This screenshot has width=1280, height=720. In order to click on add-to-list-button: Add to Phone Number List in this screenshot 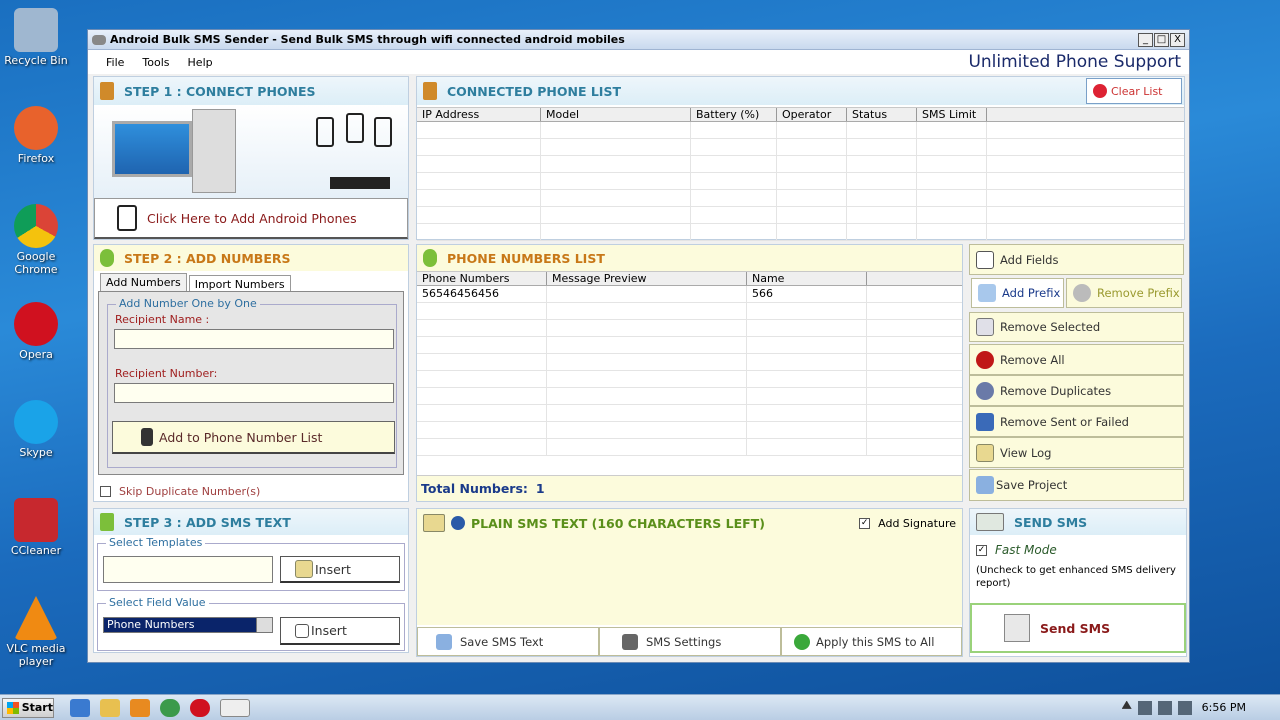, I will do `click(253, 437)`.